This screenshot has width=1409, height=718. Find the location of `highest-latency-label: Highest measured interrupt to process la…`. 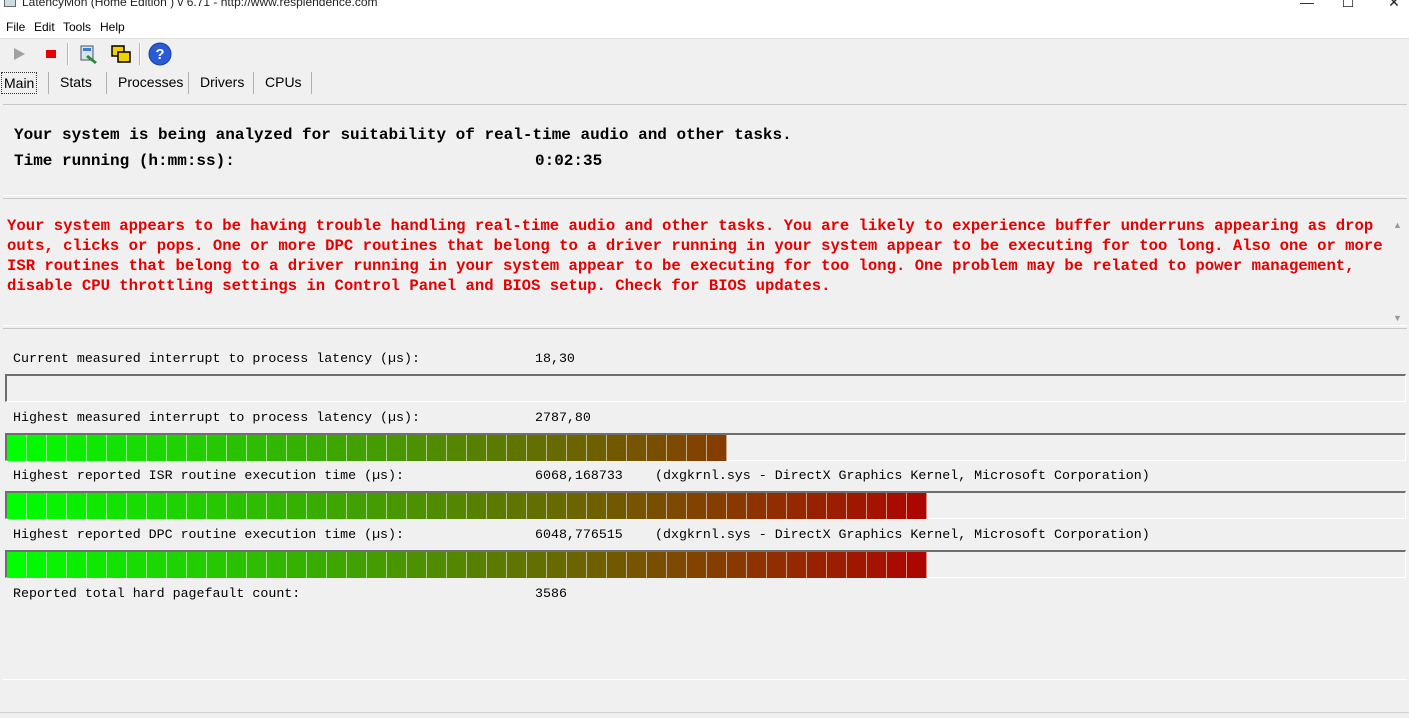

highest-latency-label: Highest measured interrupt to process la… is located at coordinates (216, 417).